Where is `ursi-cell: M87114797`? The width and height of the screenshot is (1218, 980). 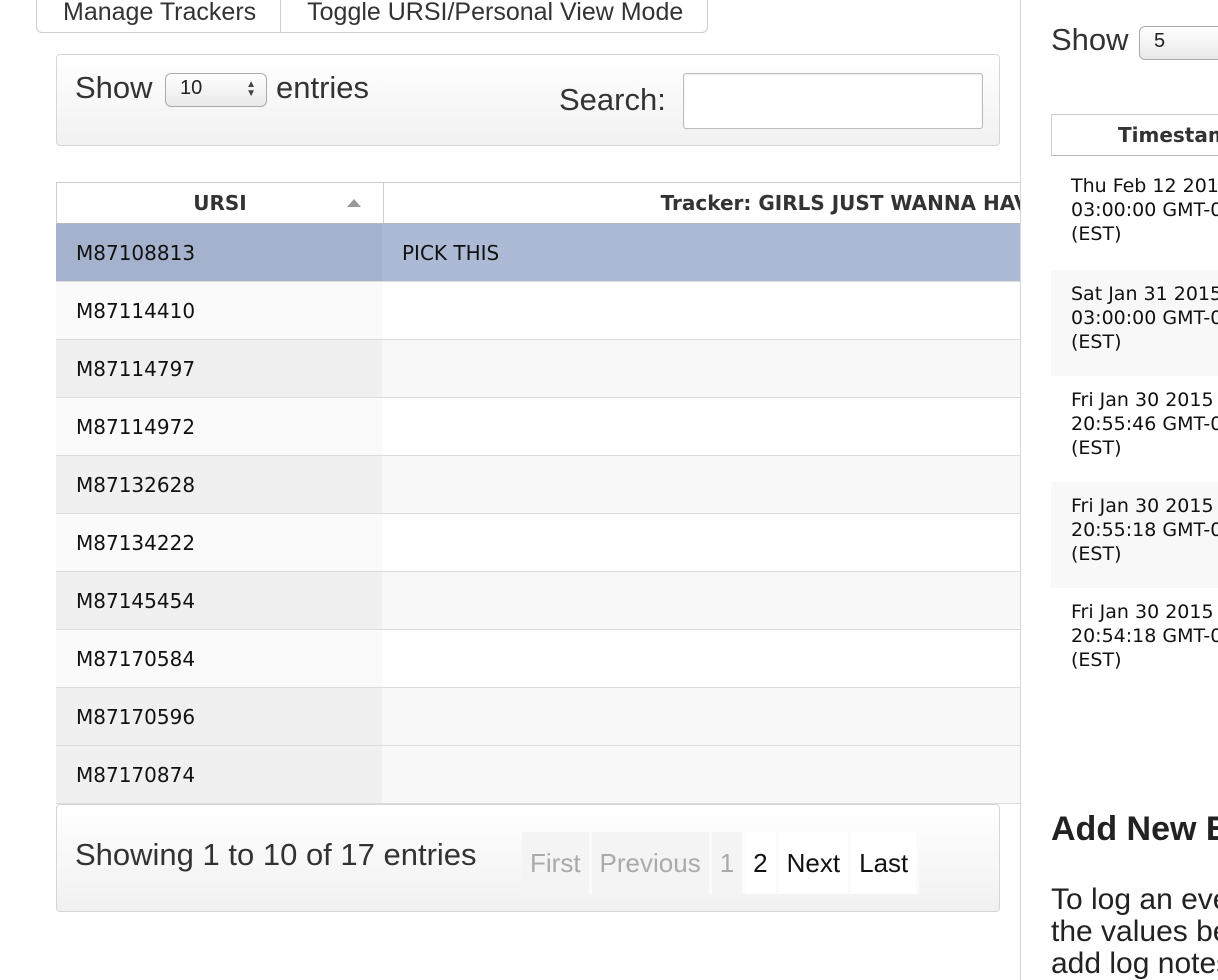
ursi-cell: M87114797 is located at coordinates (219, 368).